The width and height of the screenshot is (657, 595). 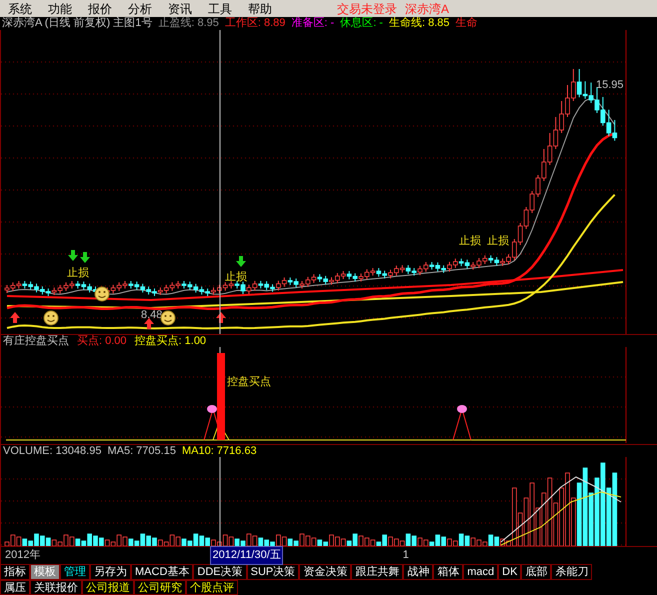 What do you see at coordinates (418, 572) in the screenshot?
I see `template-tab: 战神` at bounding box center [418, 572].